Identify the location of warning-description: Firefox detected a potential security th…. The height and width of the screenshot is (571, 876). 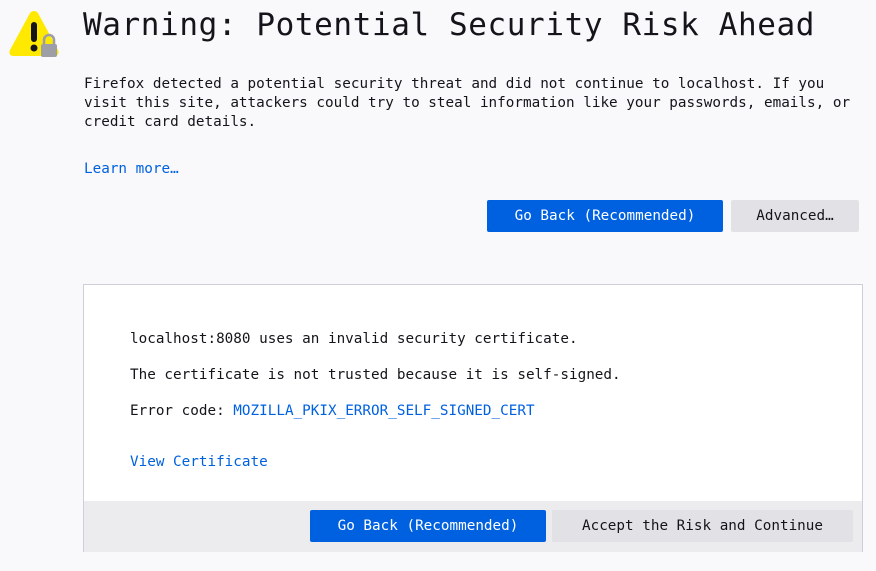
(467, 103).